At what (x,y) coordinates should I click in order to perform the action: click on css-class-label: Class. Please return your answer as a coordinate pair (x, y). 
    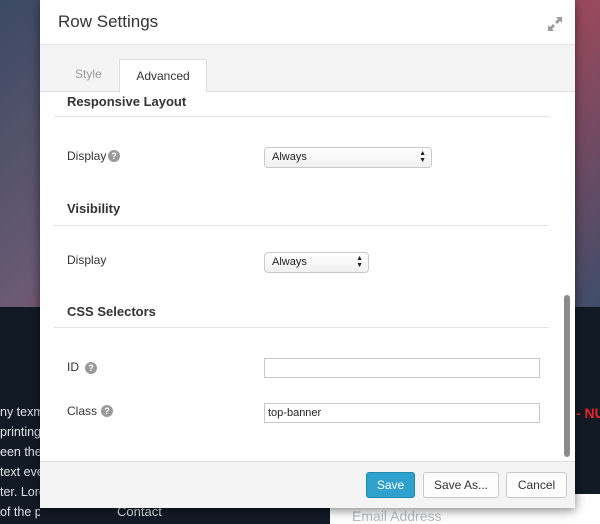
    Looking at the image, I should click on (82, 411).